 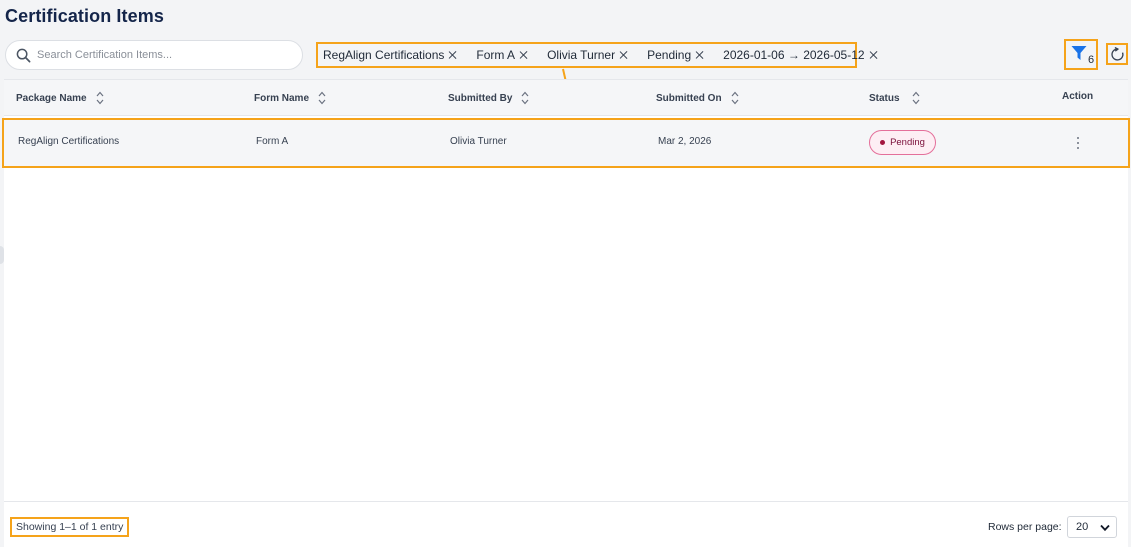 What do you see at coordinates (894, 98) in the screenshot?
I see `column-header-status: Status` at bounding box center [894, 98].